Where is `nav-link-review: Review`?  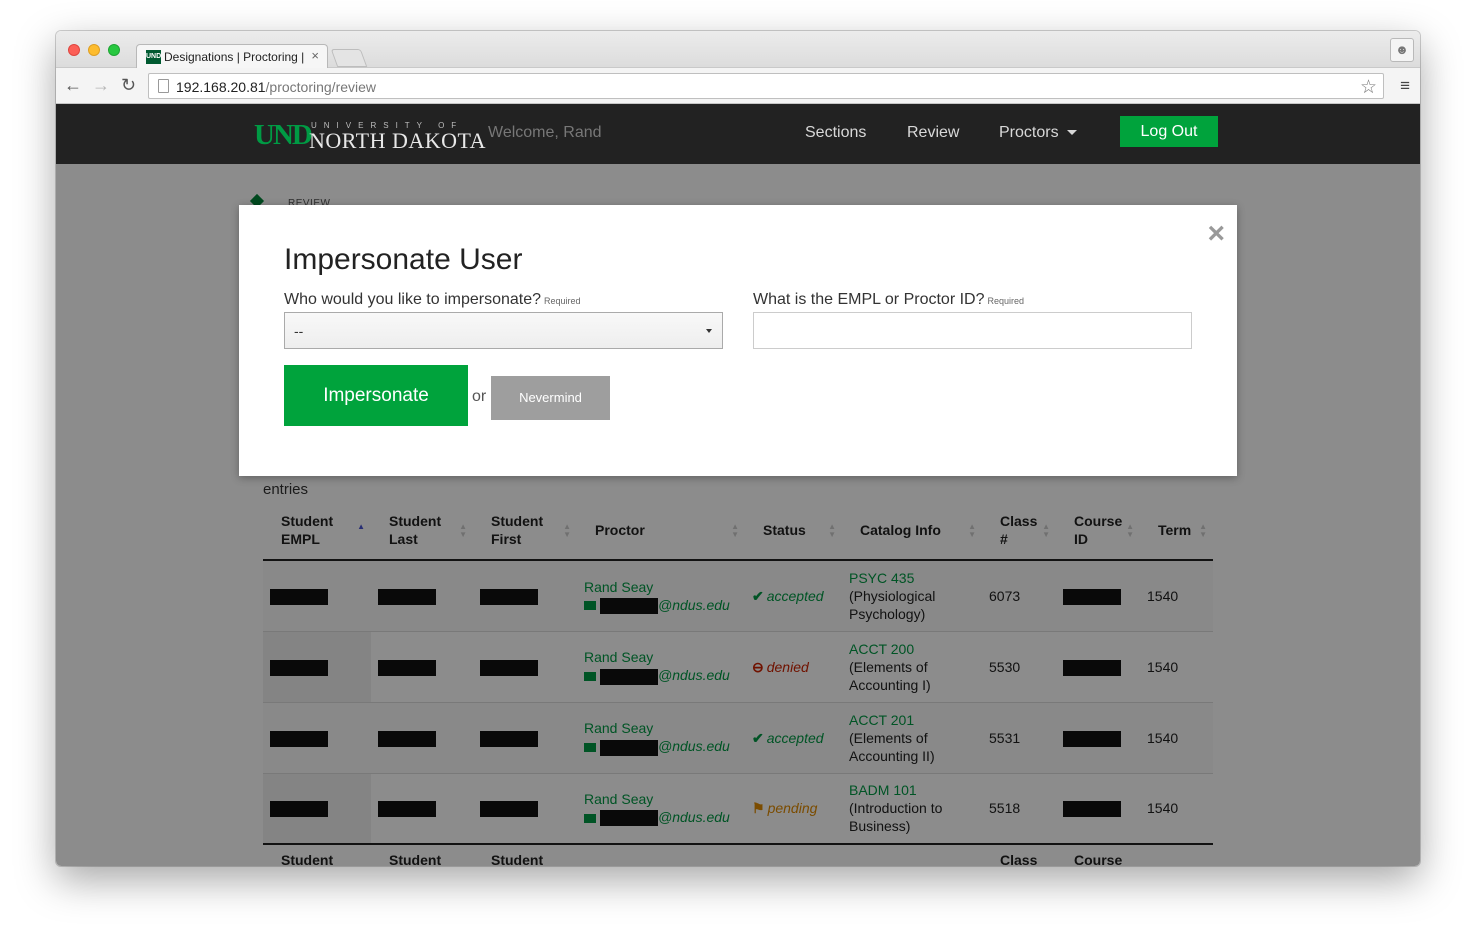
nav-link-review: Review is located at coordinates (933, 133).